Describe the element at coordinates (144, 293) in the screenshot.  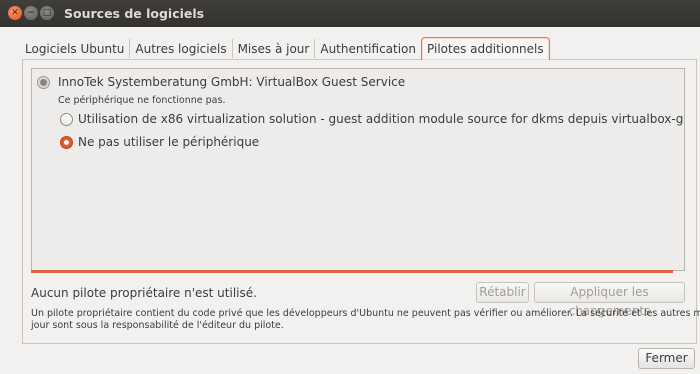
I see `status-message: Aucun pilote propriétaire n'est utilisé.` at that location.